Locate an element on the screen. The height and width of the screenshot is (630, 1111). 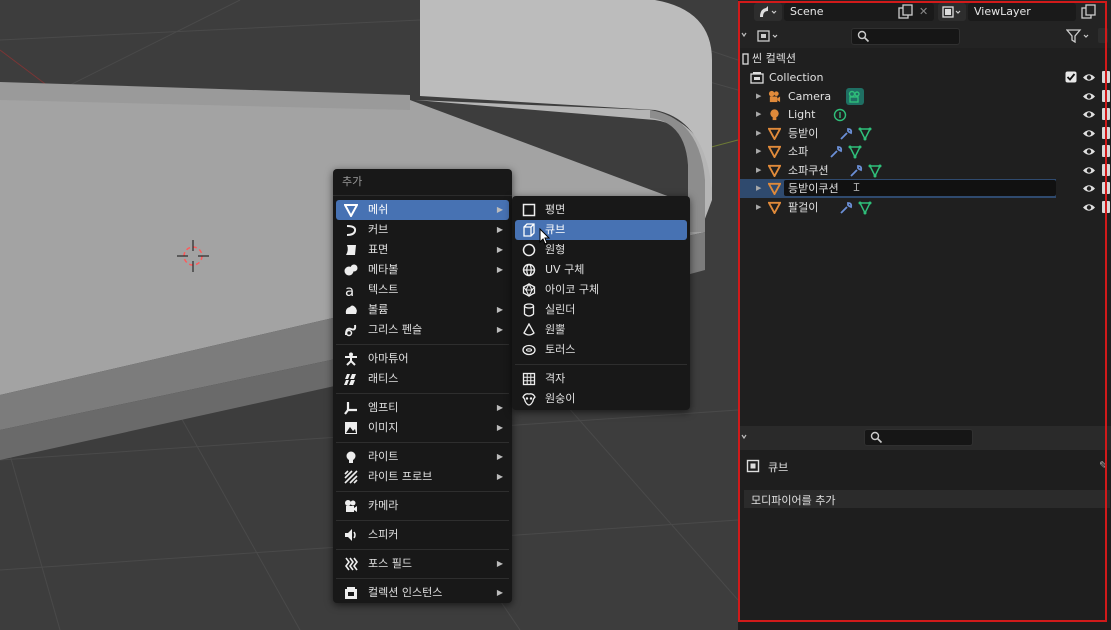
copy-view-layer-icon is located at coordinates (1088, 11).